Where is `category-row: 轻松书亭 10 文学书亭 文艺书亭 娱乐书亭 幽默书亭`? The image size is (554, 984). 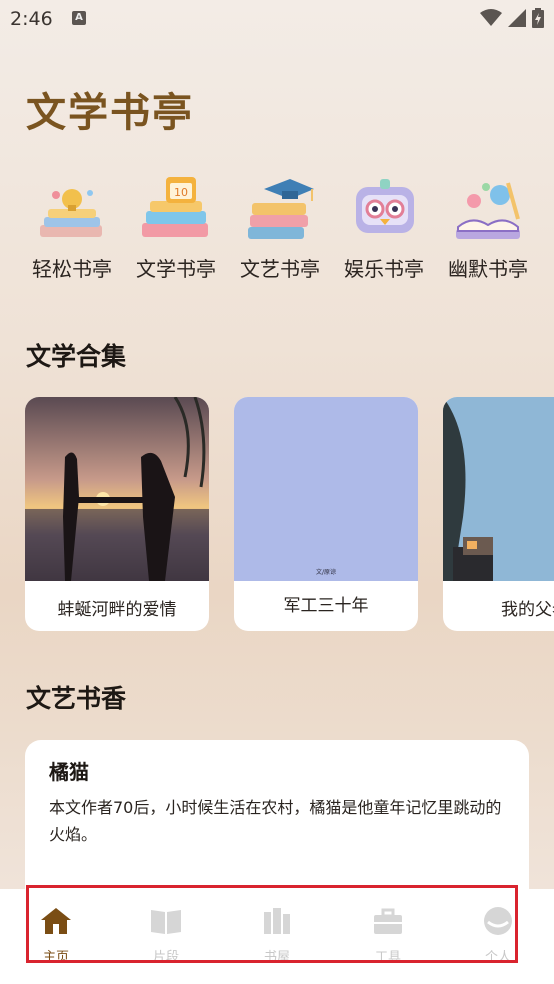
category-row: 轻松书亭 10 文学书亭 文艺书亭 娱乐书亭 幽默书亭 is located at coordinates (280, 228).